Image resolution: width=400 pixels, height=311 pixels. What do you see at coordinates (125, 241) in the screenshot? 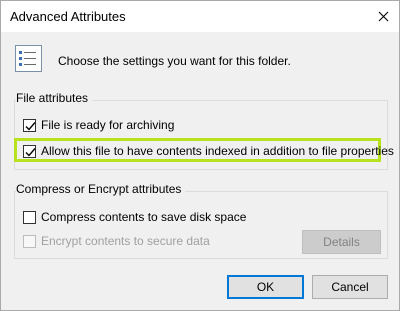
I see `encrypt-label: Encrypt contents to secure data` at bounding box center [125, 241].